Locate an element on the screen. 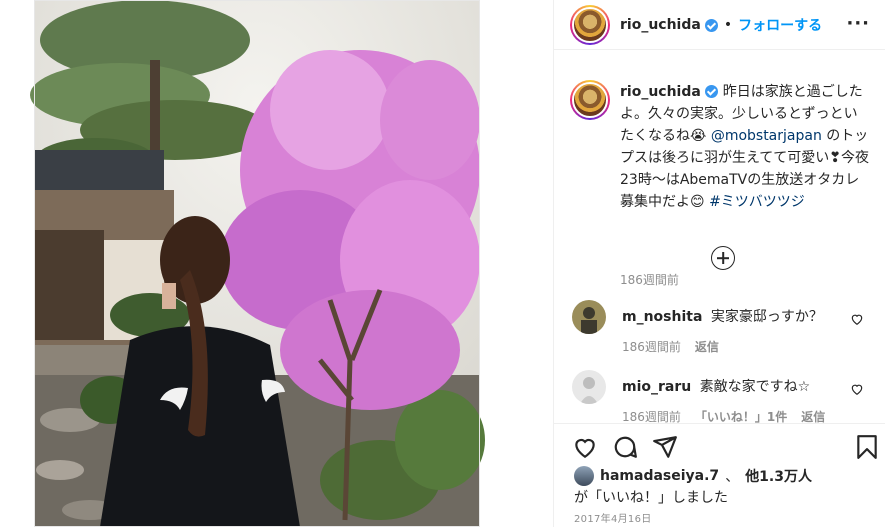 This screenshot has width=885, height=527. more-icon: ··· is located at coordinates (858, 23).